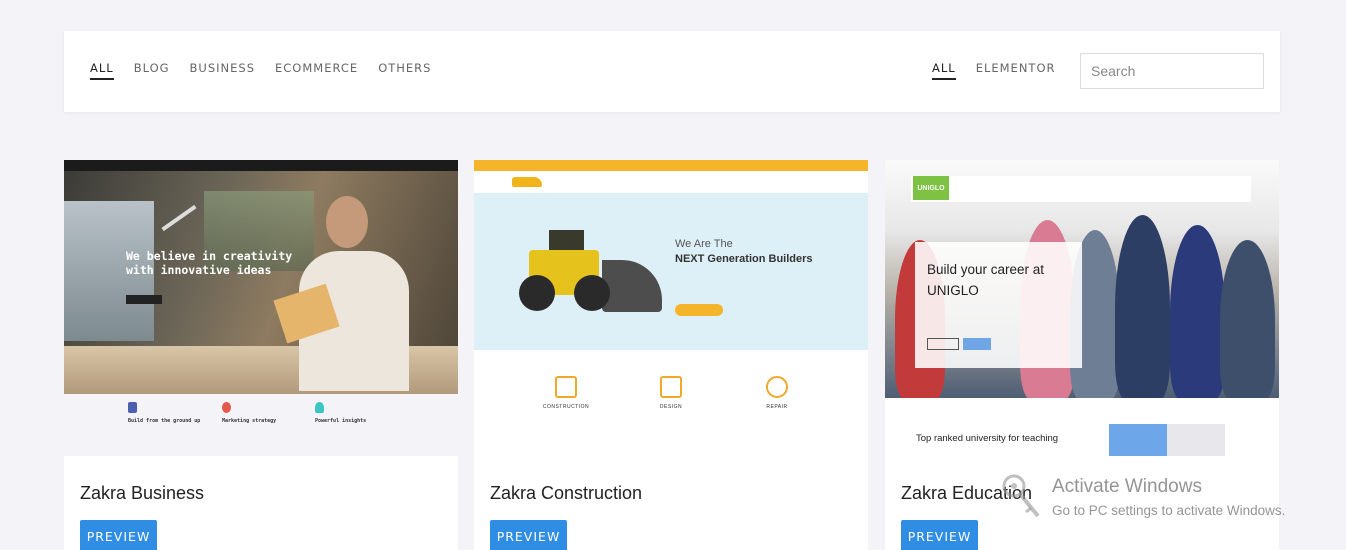 This screenshot has width=1346, height=550. What do you see at coordinates (1138, 440) in the screenshot?
I see `thumb-feature-tile-blue` at bounding box center [1138, 440].